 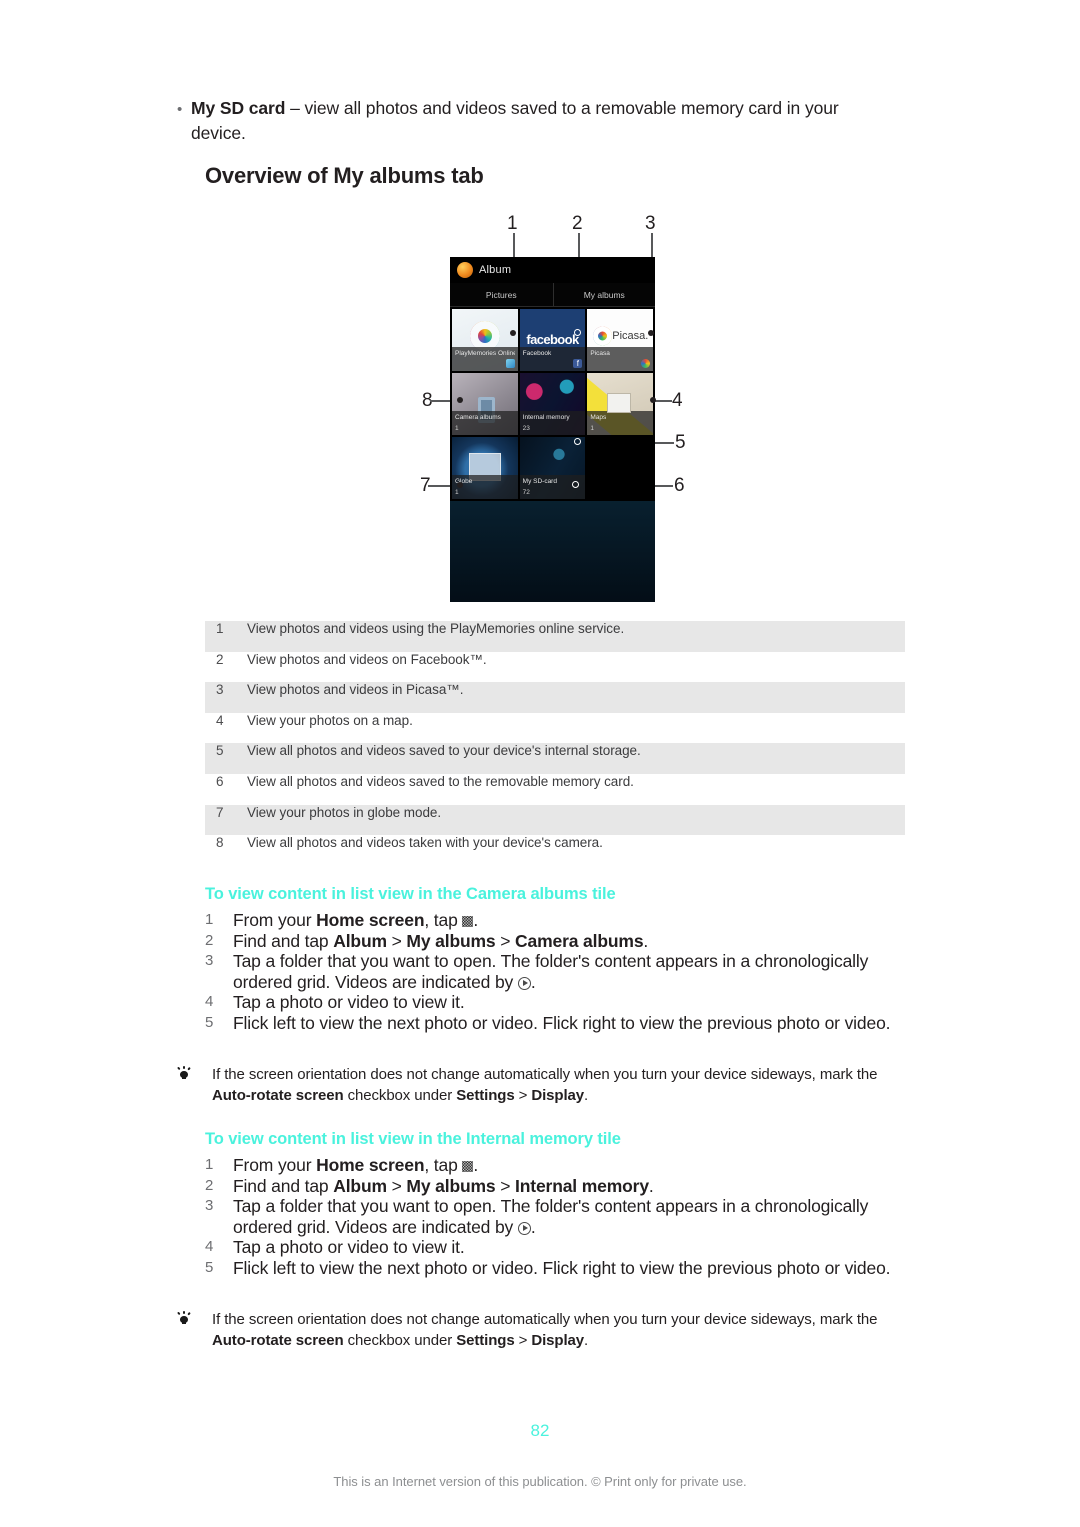 I want to click on legend-number: 6, so click(x=220, y=781).